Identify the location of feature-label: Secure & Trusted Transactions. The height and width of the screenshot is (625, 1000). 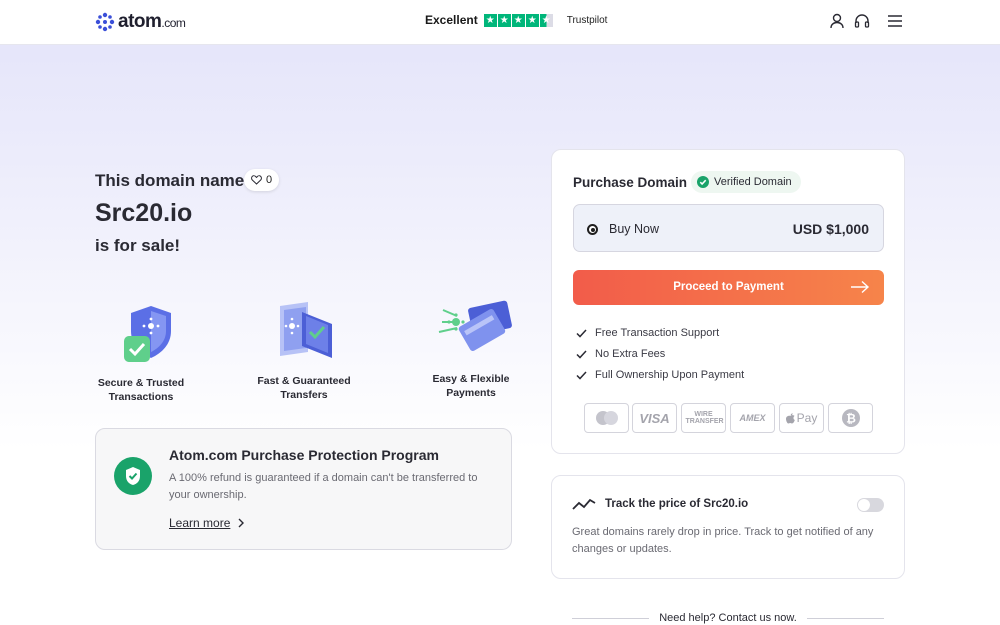
(141, 390).